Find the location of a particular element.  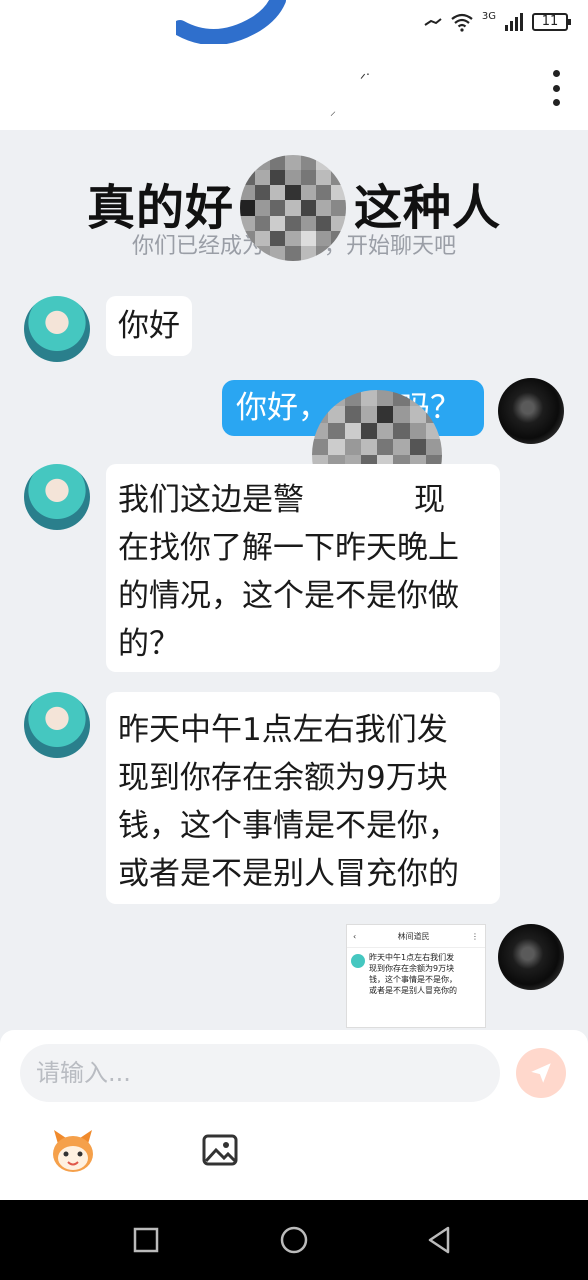

send-icon is located at coordinates (541, 1073).